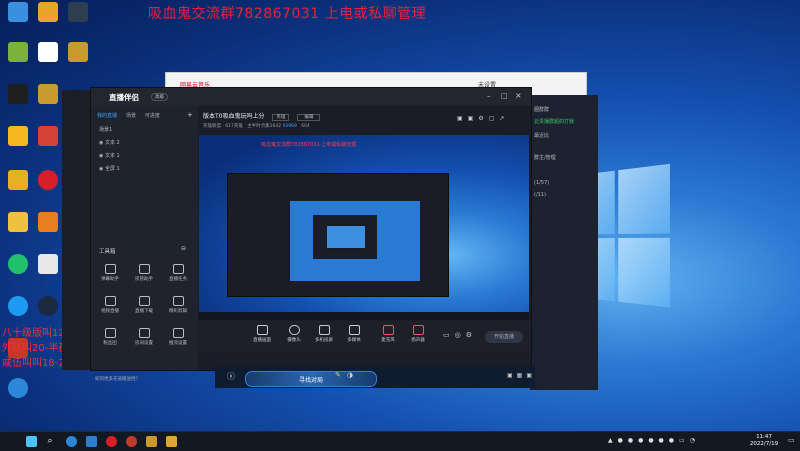 The width and height of the screenshot is (800, 451). What do you see at coordinates (281, 117) in the screenshot?
I see `category-chip: 英雄` at bounding box center [281, 117].